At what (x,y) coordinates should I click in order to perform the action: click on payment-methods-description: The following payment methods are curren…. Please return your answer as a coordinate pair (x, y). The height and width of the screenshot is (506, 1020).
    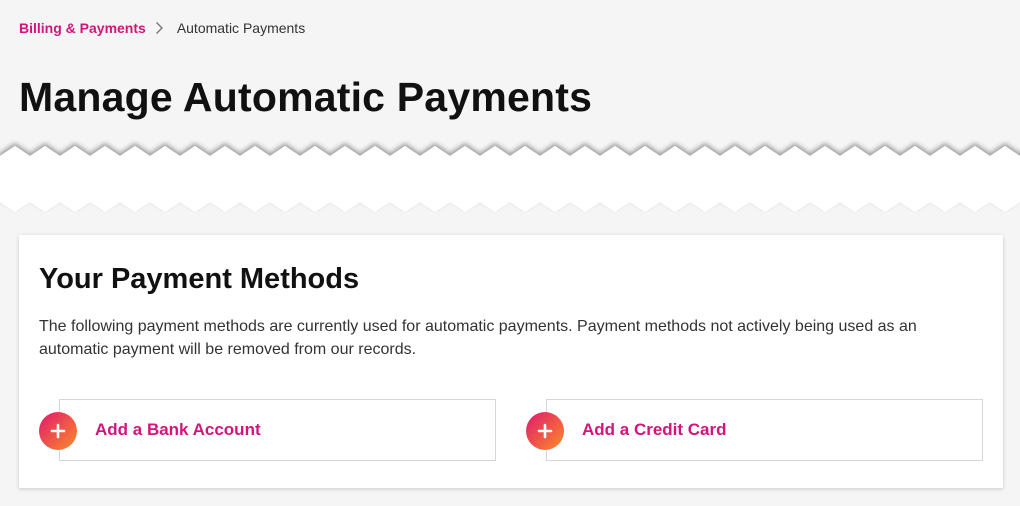
    Looking at the image, I should click on (478, 338).